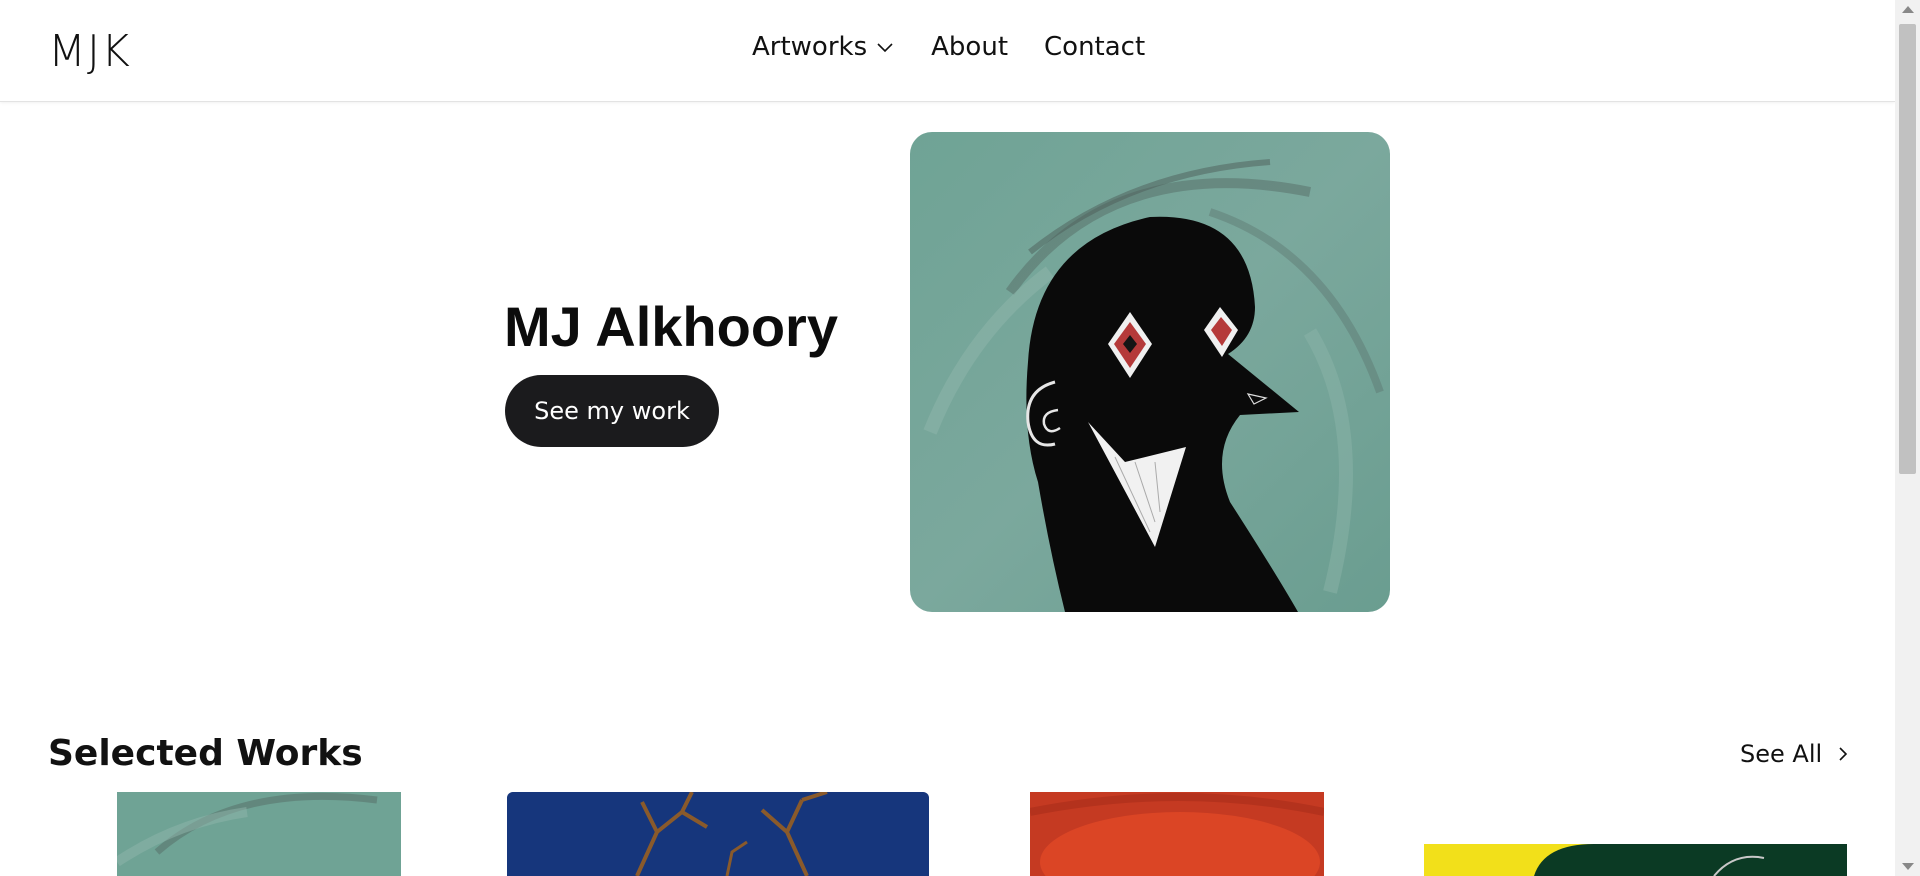  I want to click on see-all-link: See All, so click(1796, 754).